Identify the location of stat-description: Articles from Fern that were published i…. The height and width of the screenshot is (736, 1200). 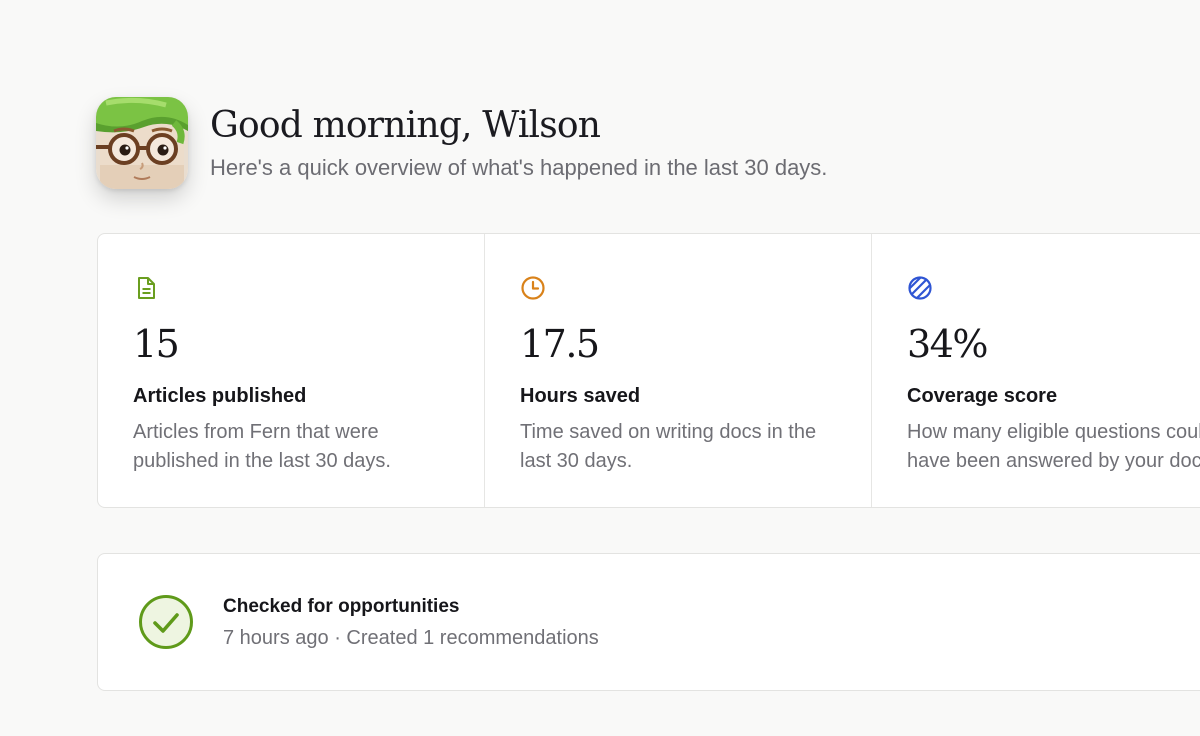
(262, 447).